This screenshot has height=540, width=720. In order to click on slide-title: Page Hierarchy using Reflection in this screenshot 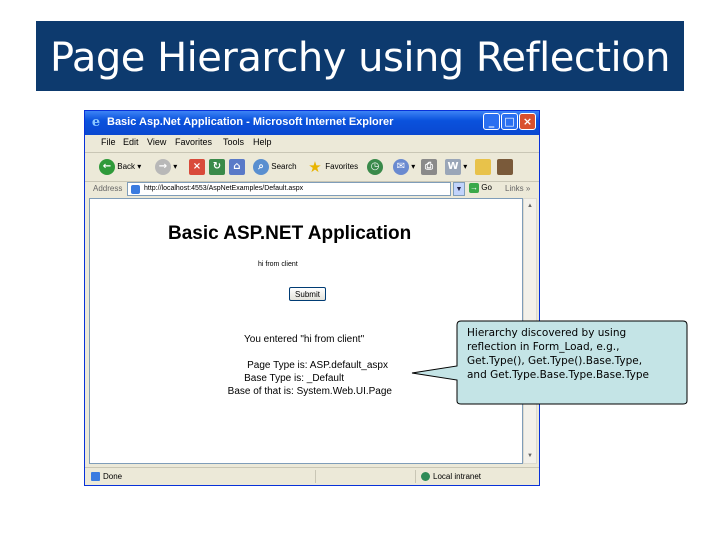, I will do `click(360, 58)`.